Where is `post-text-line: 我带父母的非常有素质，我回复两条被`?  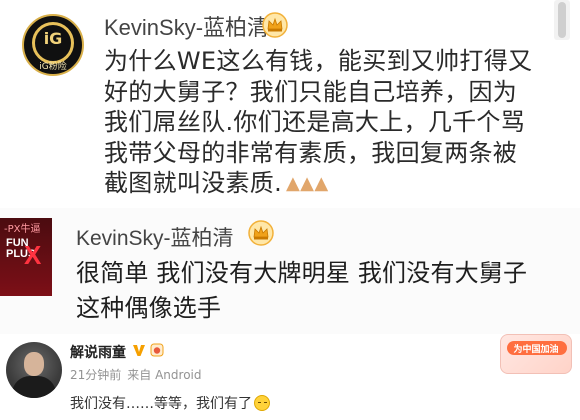 post-text-line: 我带父母的非常有素质，我回复两条被 is located at coordinates (311, 152).